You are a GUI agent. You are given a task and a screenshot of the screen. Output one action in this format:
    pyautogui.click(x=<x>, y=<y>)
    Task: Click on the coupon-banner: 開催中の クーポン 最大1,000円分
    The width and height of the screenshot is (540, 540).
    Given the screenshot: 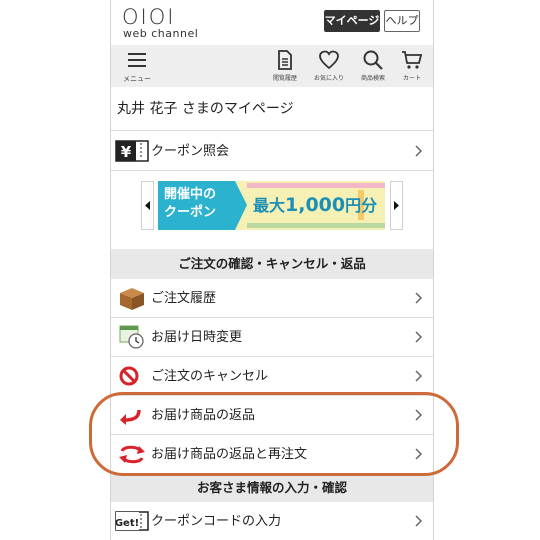 What is the action you would take?
    pyautogui.click(x=271, y=205)
    